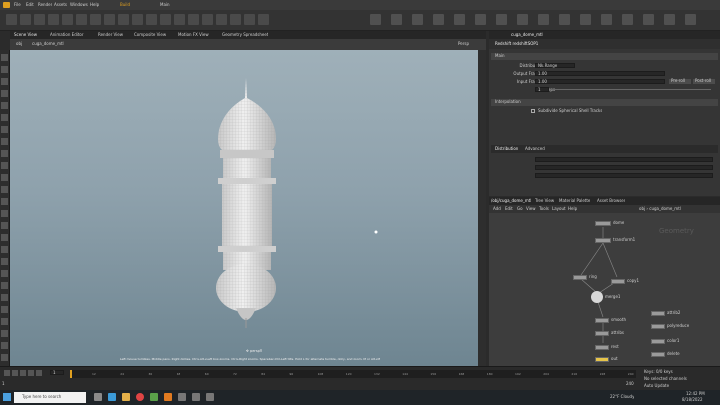 The height and width of the screenshot is (405, 720). Describe the element at coordinates (535, 149) in the screenshot. I see `tab-advanced: Advanced` at that location.